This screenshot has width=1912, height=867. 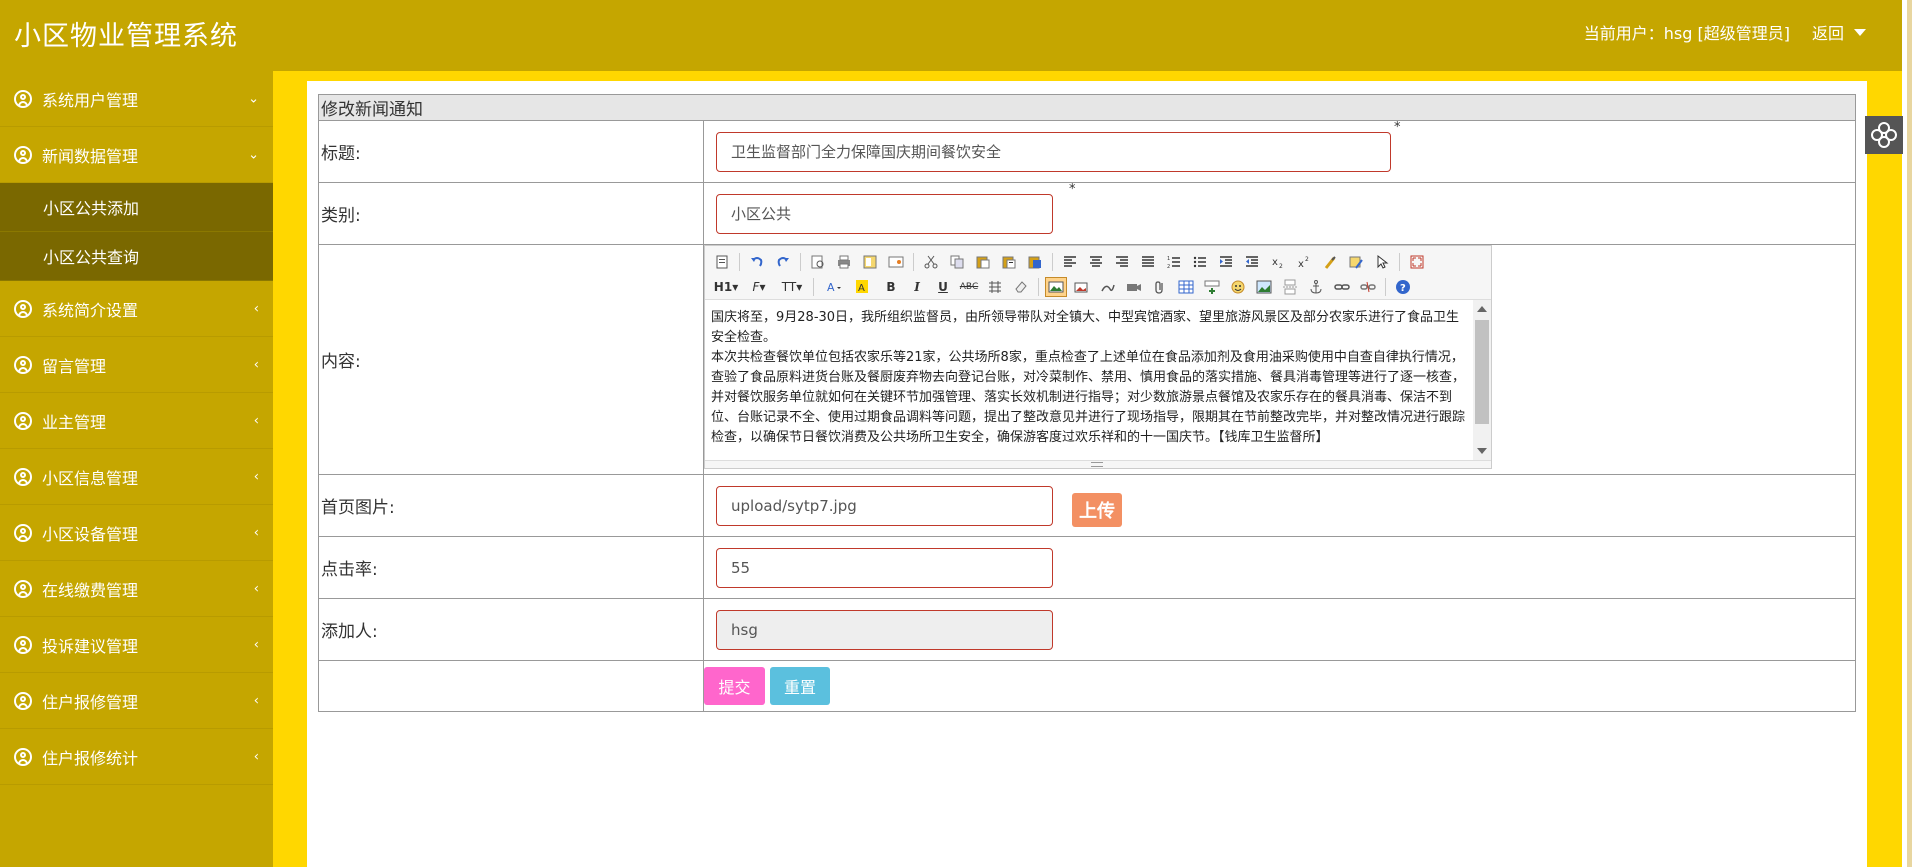 What do you see at coordinates (1382, 262) in the screenshot?
I see `select-all-icon` at bounding box center [1382, 262].